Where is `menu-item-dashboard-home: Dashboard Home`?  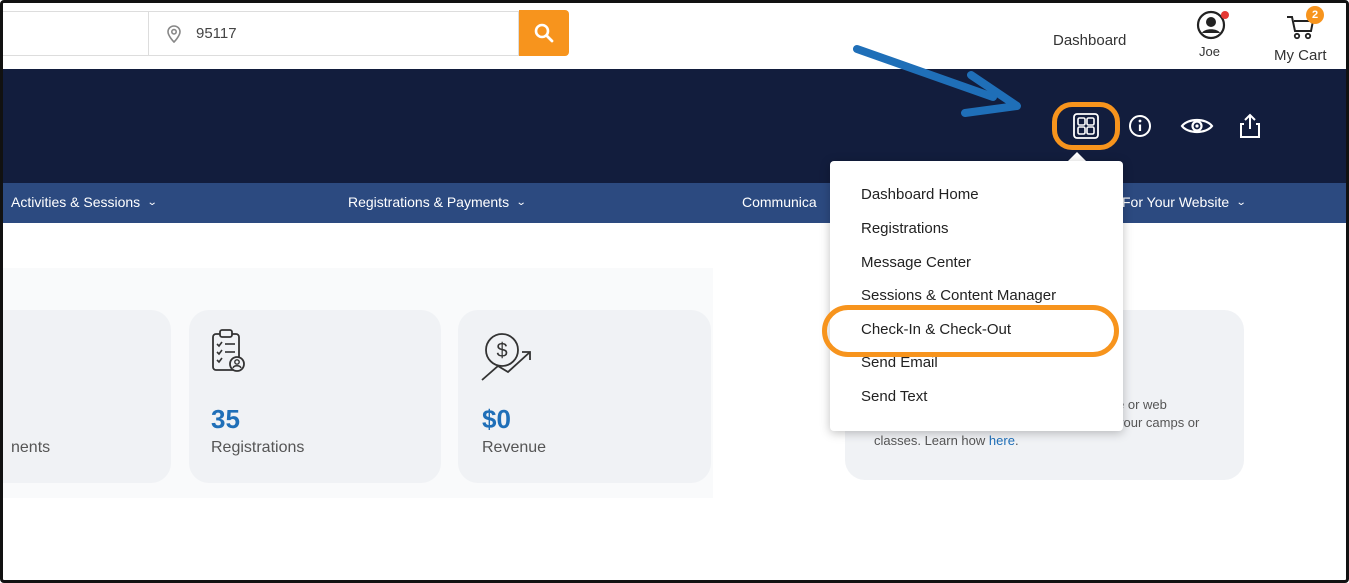
menu-item-dashboard-home: Dashboard Home is located at coordinates (920, 194).